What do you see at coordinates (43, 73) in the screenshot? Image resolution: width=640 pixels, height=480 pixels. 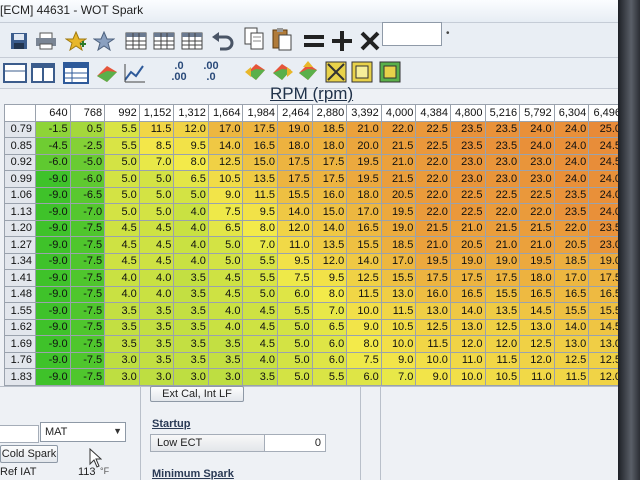 I see `split-view-icon` at bounding box center [43, 73].